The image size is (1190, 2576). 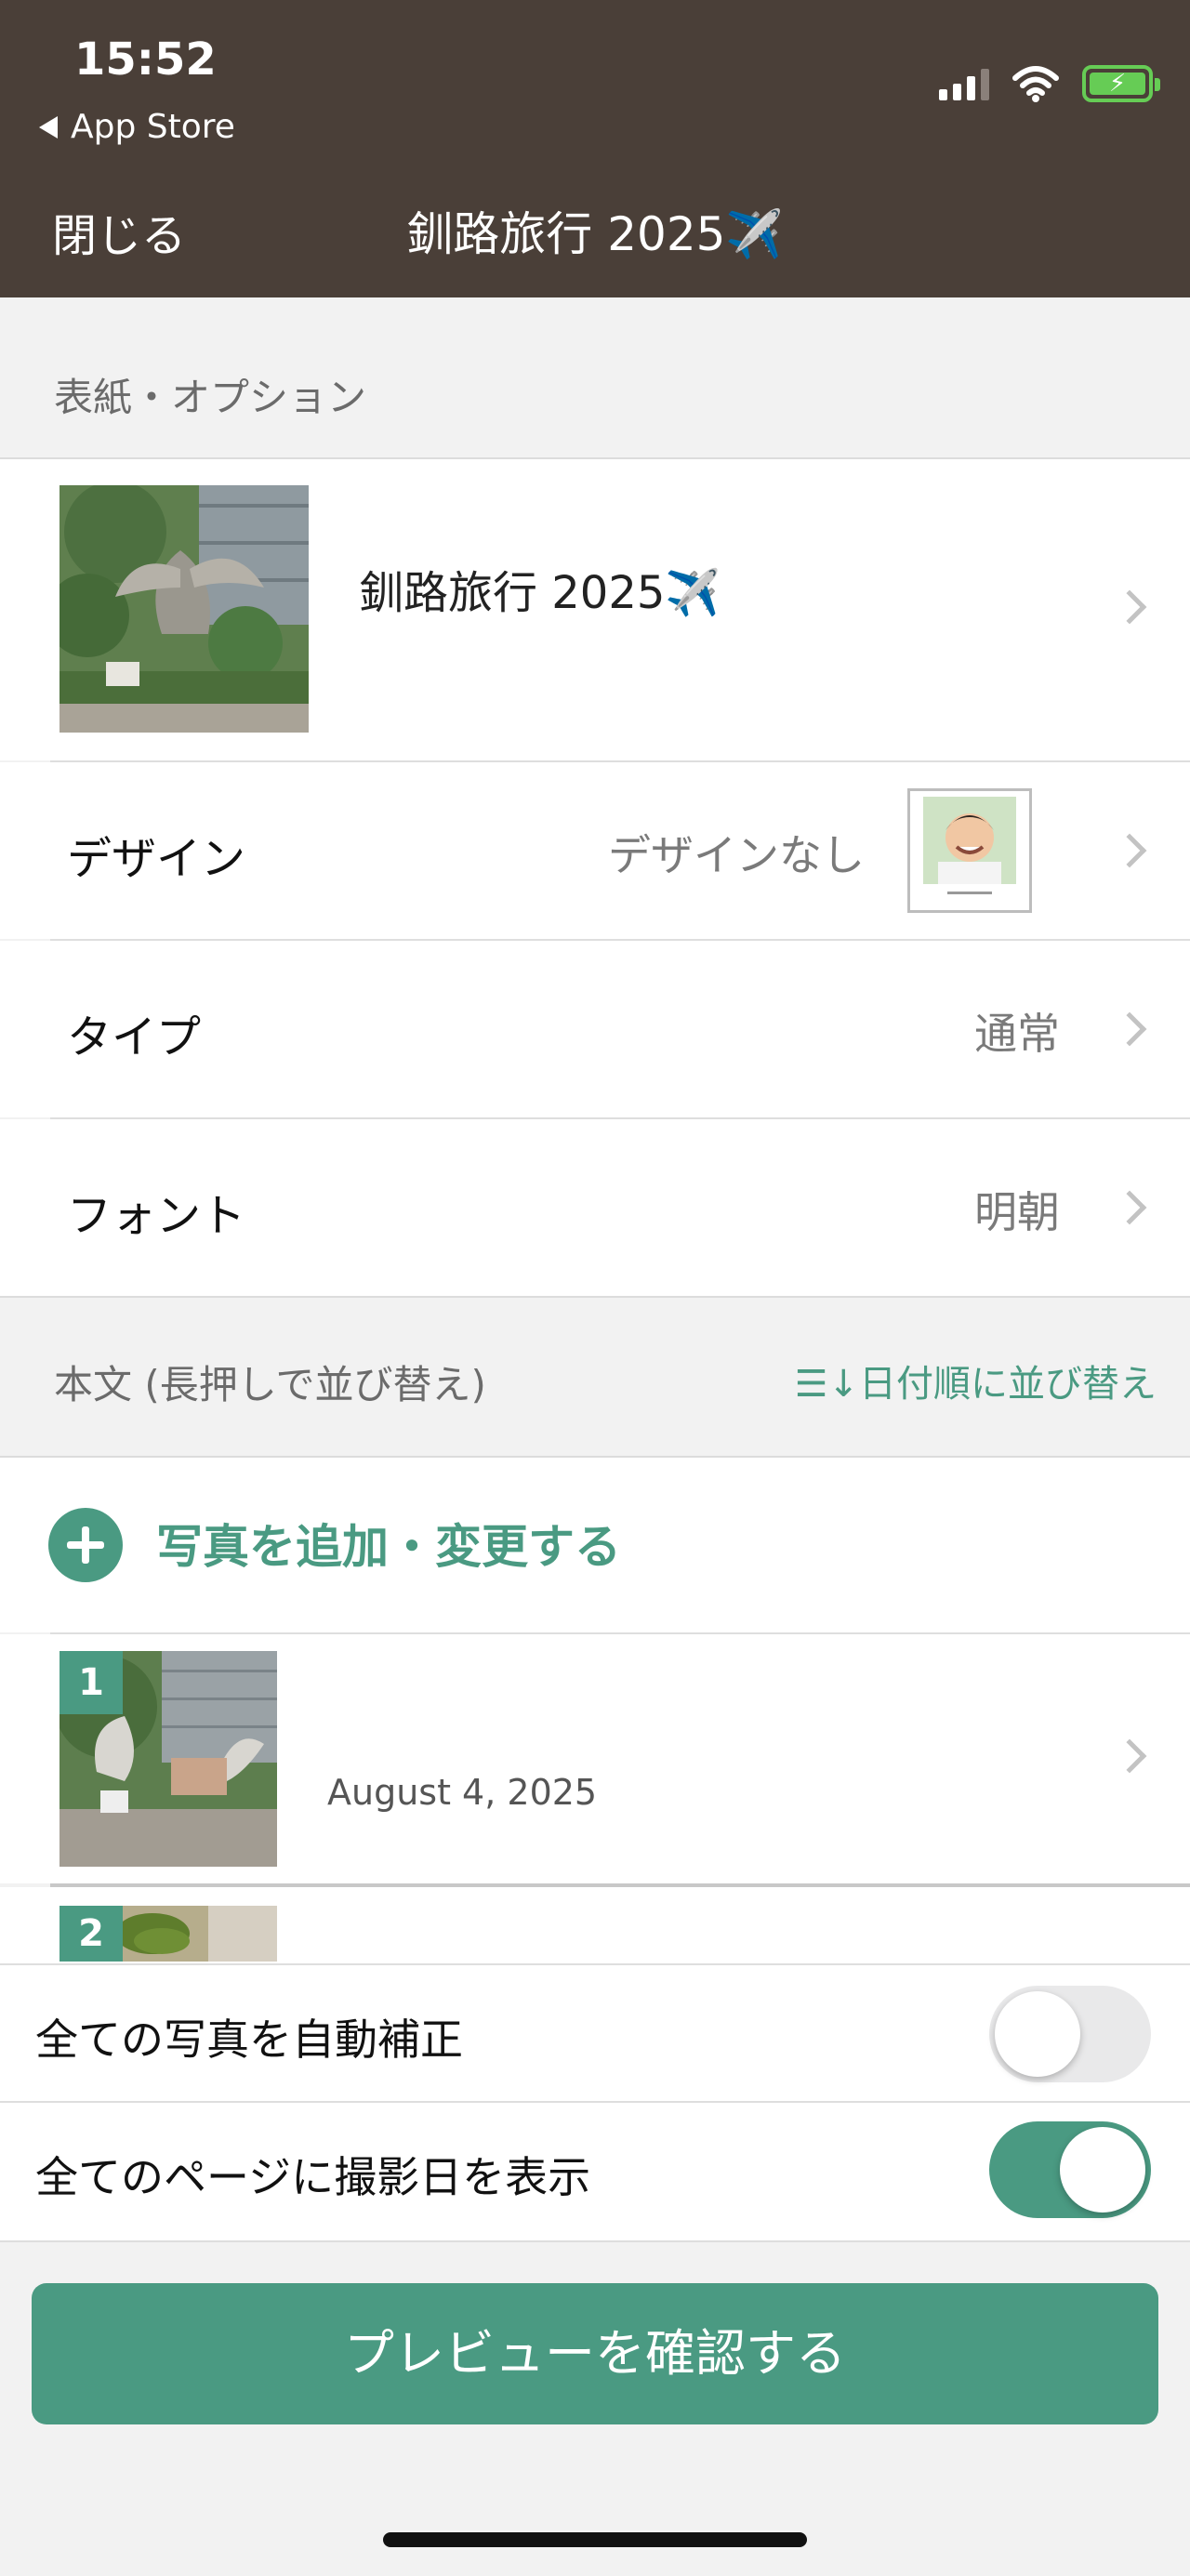 I want to click on cover-title: 釧路旅行 2025✈️, so click(x=540, y=593).